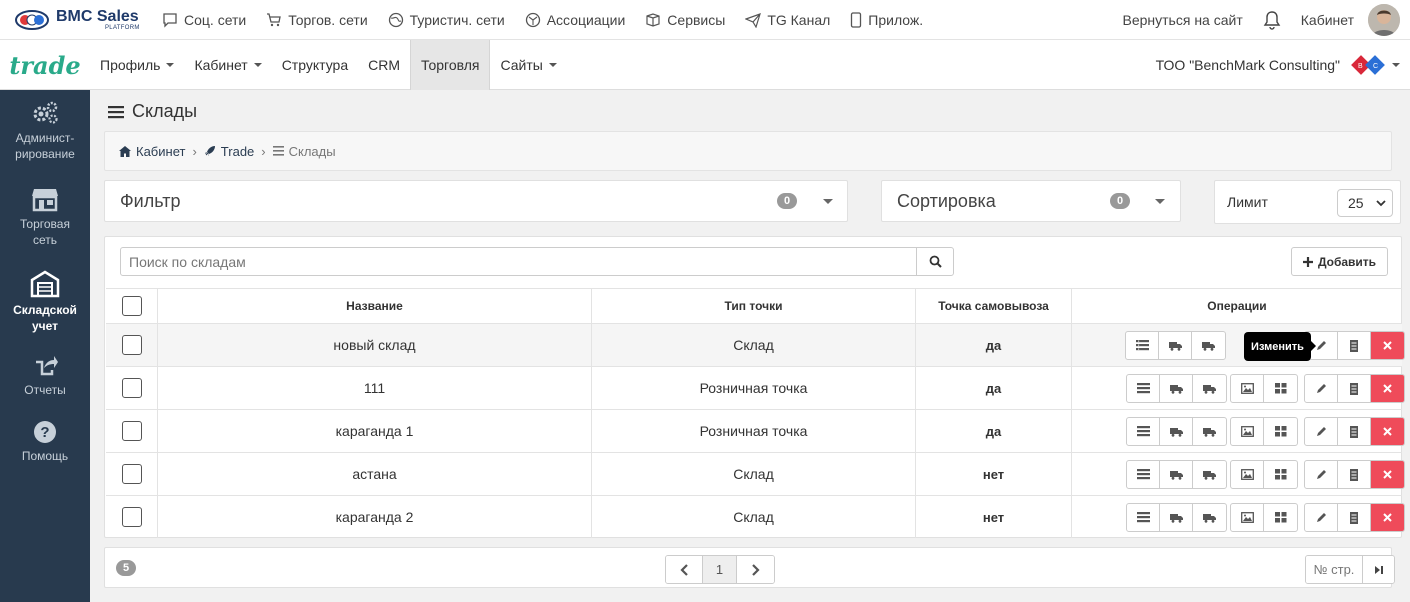 The width and height of the screenshot is (1410, 602). I want to click on topnav-social: Соц. сети, so click(204, 20).